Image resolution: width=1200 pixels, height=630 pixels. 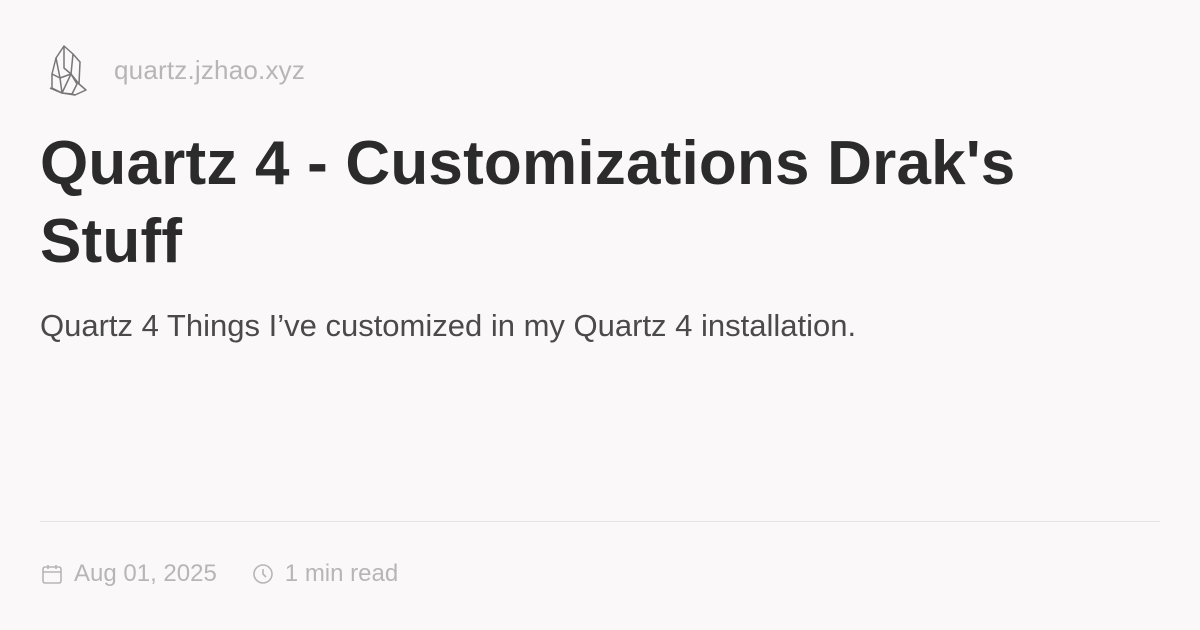 I want to click on publish-date-text: Aug 01, 2025, so click(x=145, y=573).